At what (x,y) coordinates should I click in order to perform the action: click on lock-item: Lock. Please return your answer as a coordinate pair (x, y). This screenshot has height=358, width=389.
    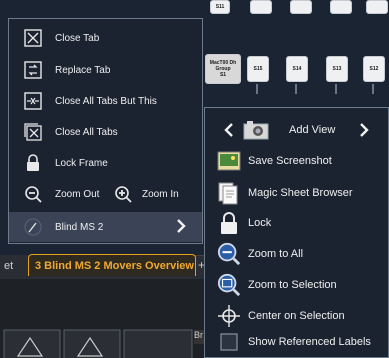
    Looking at the image, I should click on (296, 223).